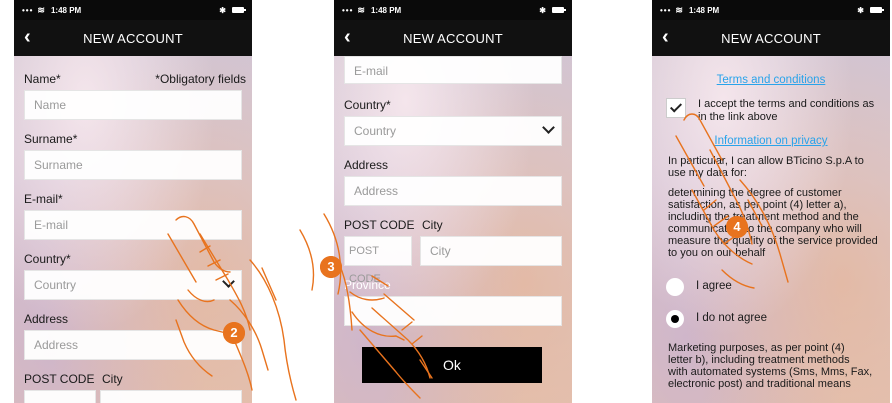 The width and height of the screenshot is (892, 403). Describe the element at coordinates (133, 165) in the screenshot. I see `surname-input: Surname` at that location.